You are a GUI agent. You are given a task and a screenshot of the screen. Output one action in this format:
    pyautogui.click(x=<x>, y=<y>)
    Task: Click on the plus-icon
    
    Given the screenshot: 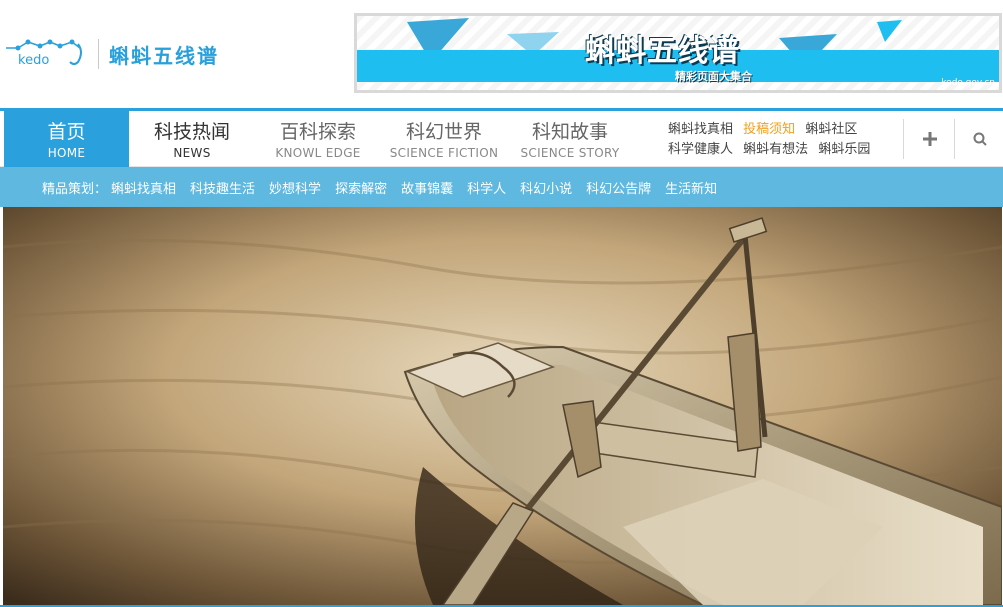 What is the action you would take?
    pyautogui.click(x=930, y=139)
    